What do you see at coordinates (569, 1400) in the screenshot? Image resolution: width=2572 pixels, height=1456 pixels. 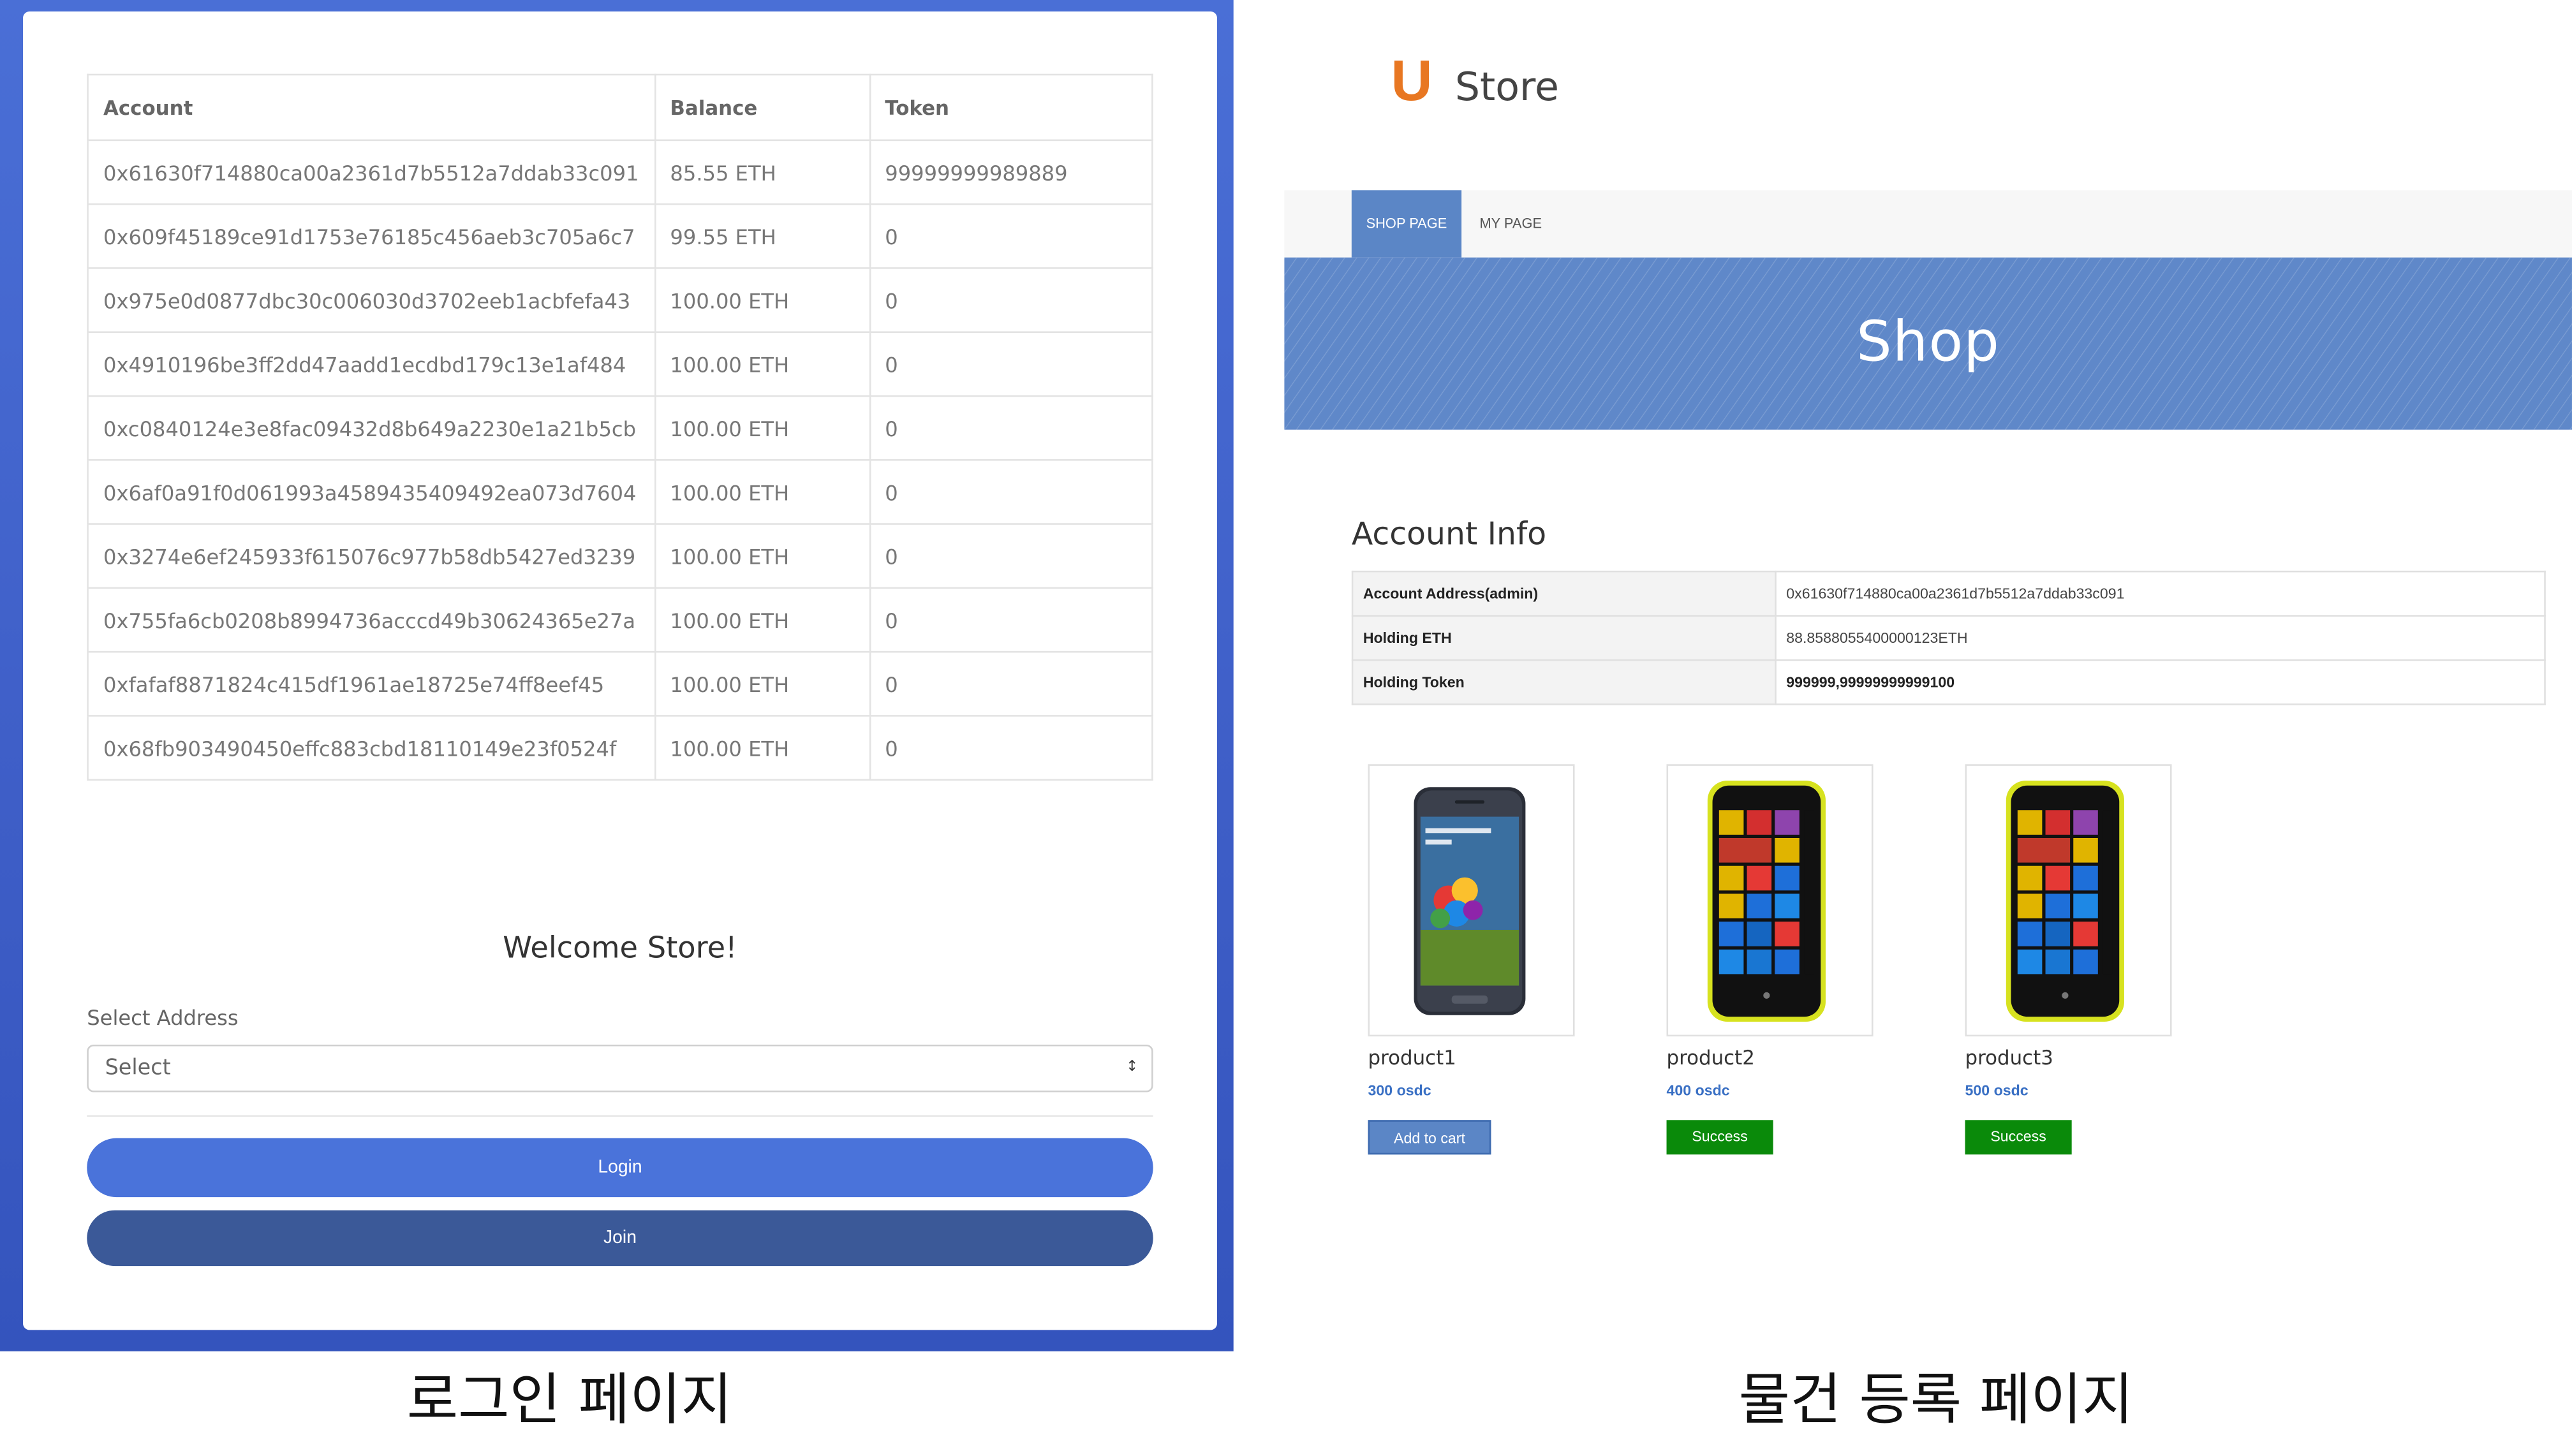 I see `login-page-caption: 로그인 페이지` at bounding box center [569, 1400].